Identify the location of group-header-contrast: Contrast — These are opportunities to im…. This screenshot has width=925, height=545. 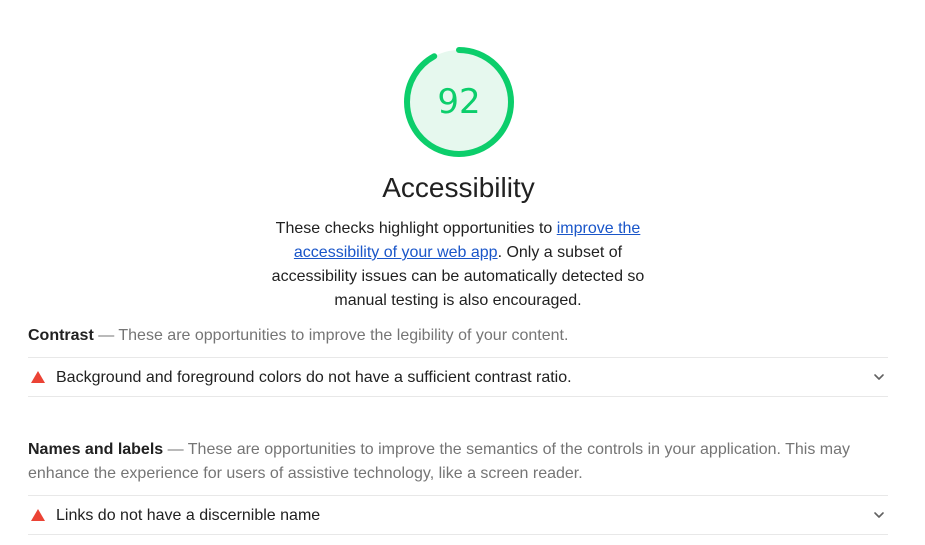
(458, 336).